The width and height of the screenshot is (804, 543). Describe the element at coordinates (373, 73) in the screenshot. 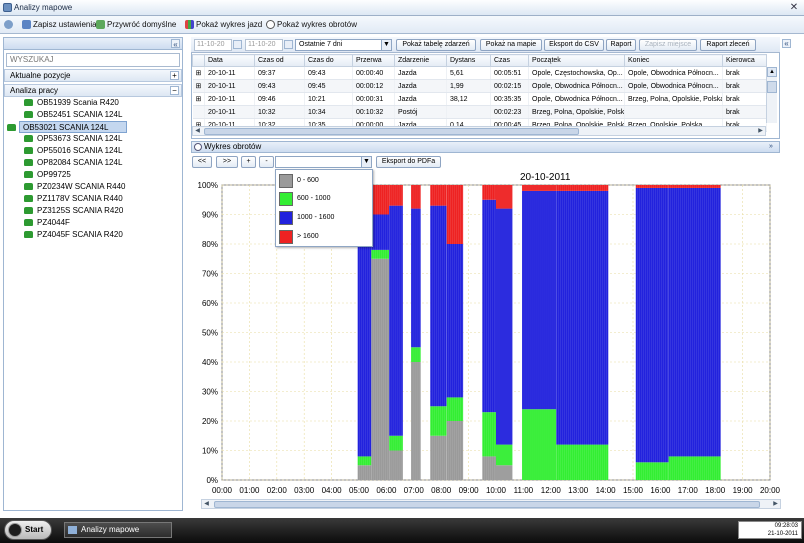

I see `table-cell: 00:00:40` at that location.